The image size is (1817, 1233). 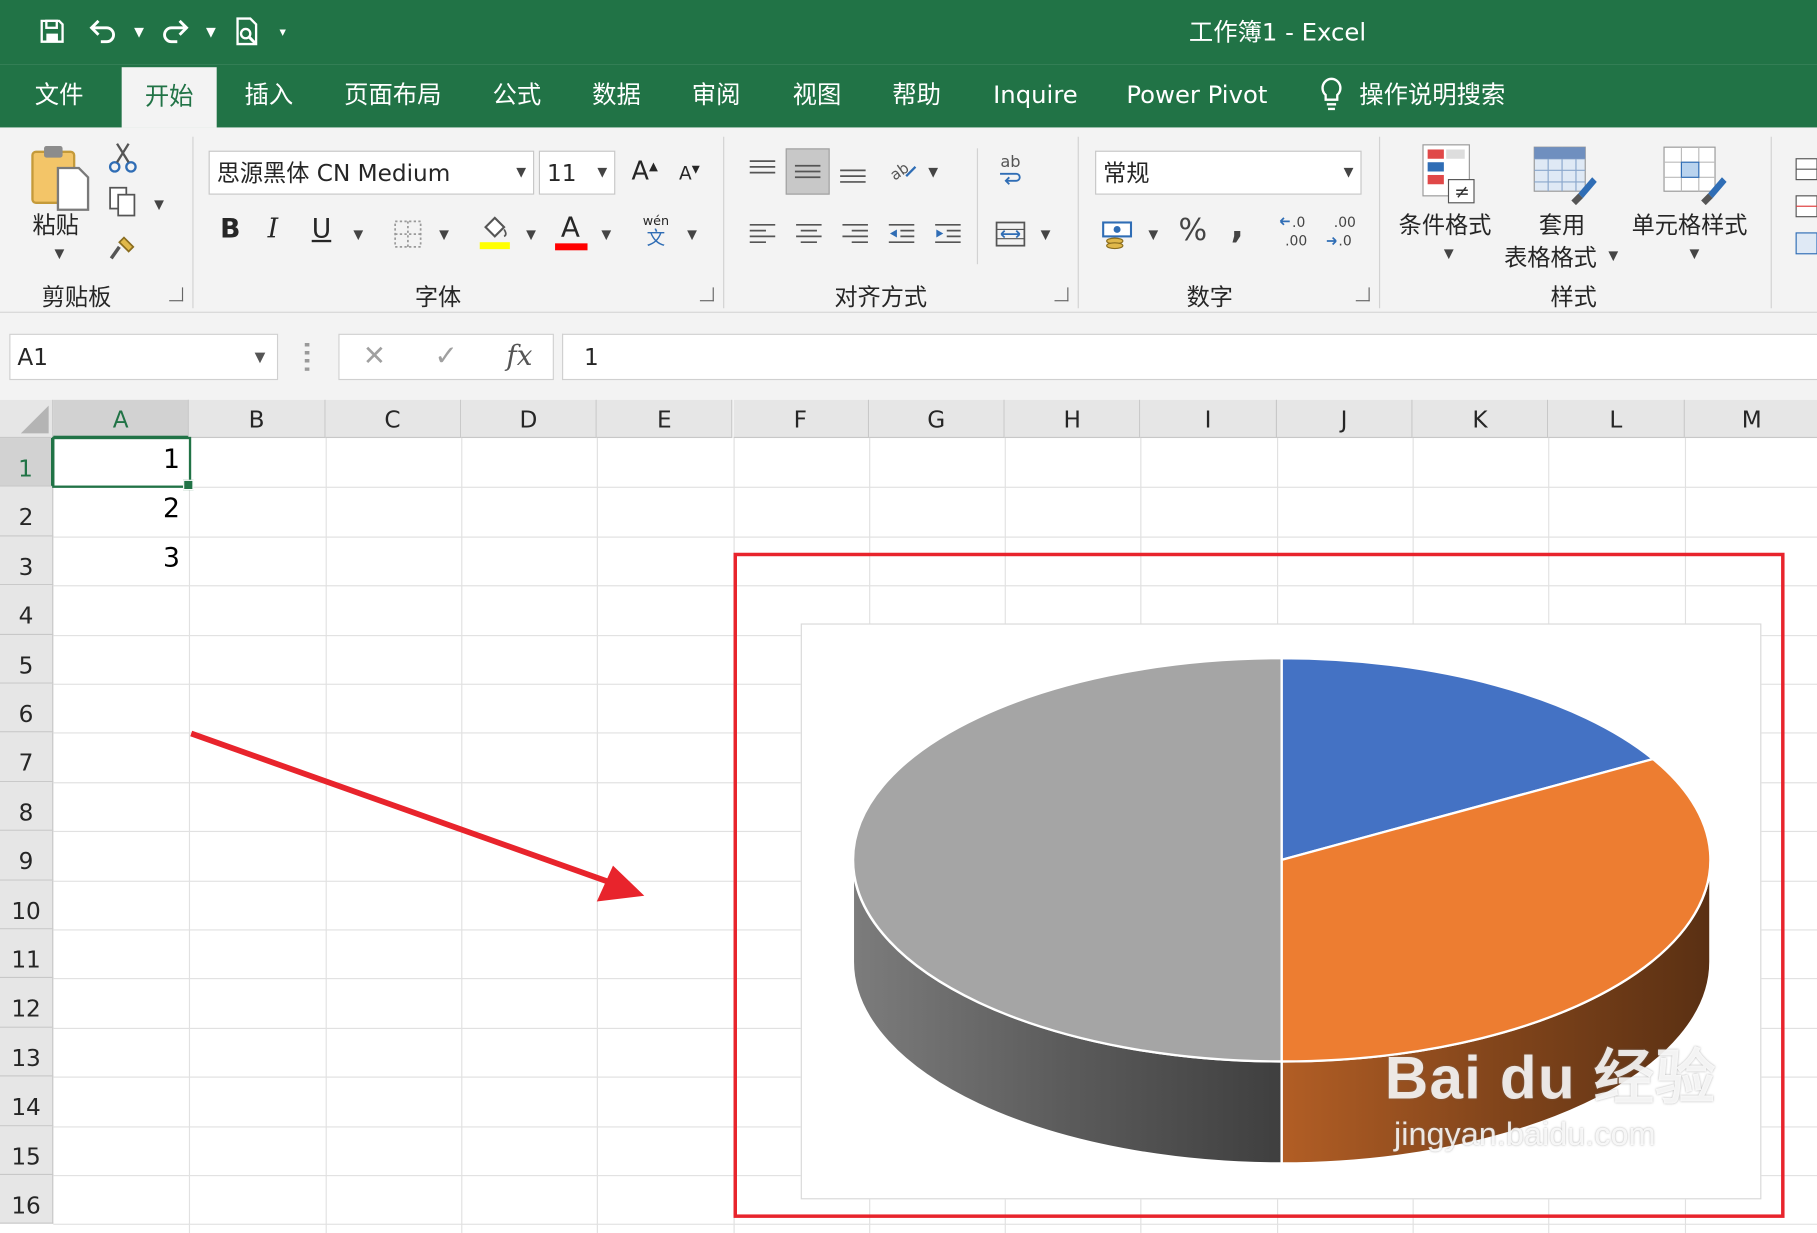 I want to click on watermark: Bai du 经验 jingyan.baidu.com, so click(x=1551, y=1091).